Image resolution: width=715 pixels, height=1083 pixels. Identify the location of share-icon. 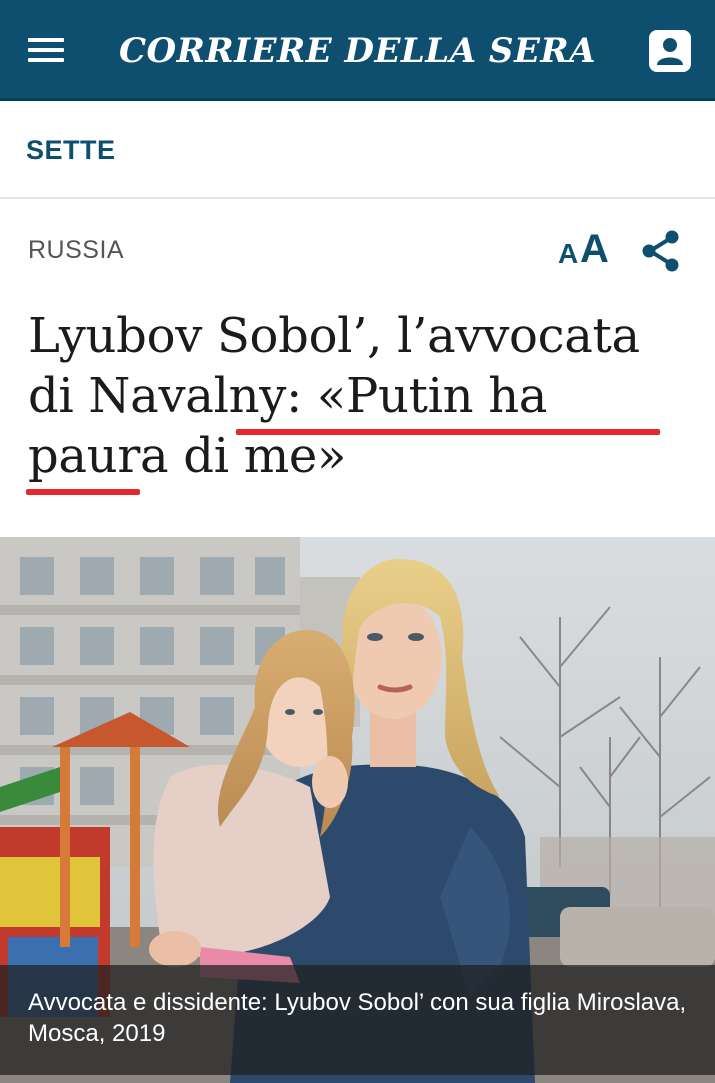
(661, 251).